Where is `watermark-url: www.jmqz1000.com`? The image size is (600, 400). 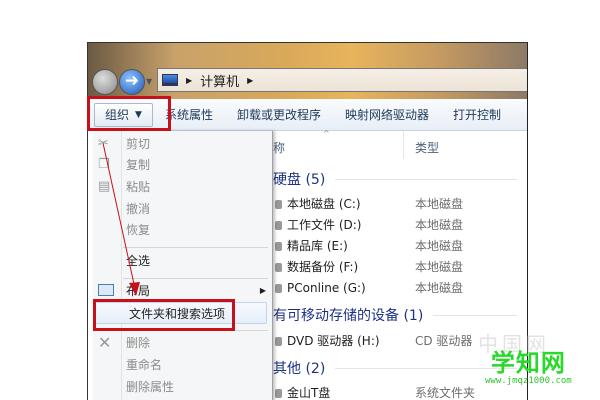 watermark-url: www.jmqz1000.com is located at coordinates (528, 381).